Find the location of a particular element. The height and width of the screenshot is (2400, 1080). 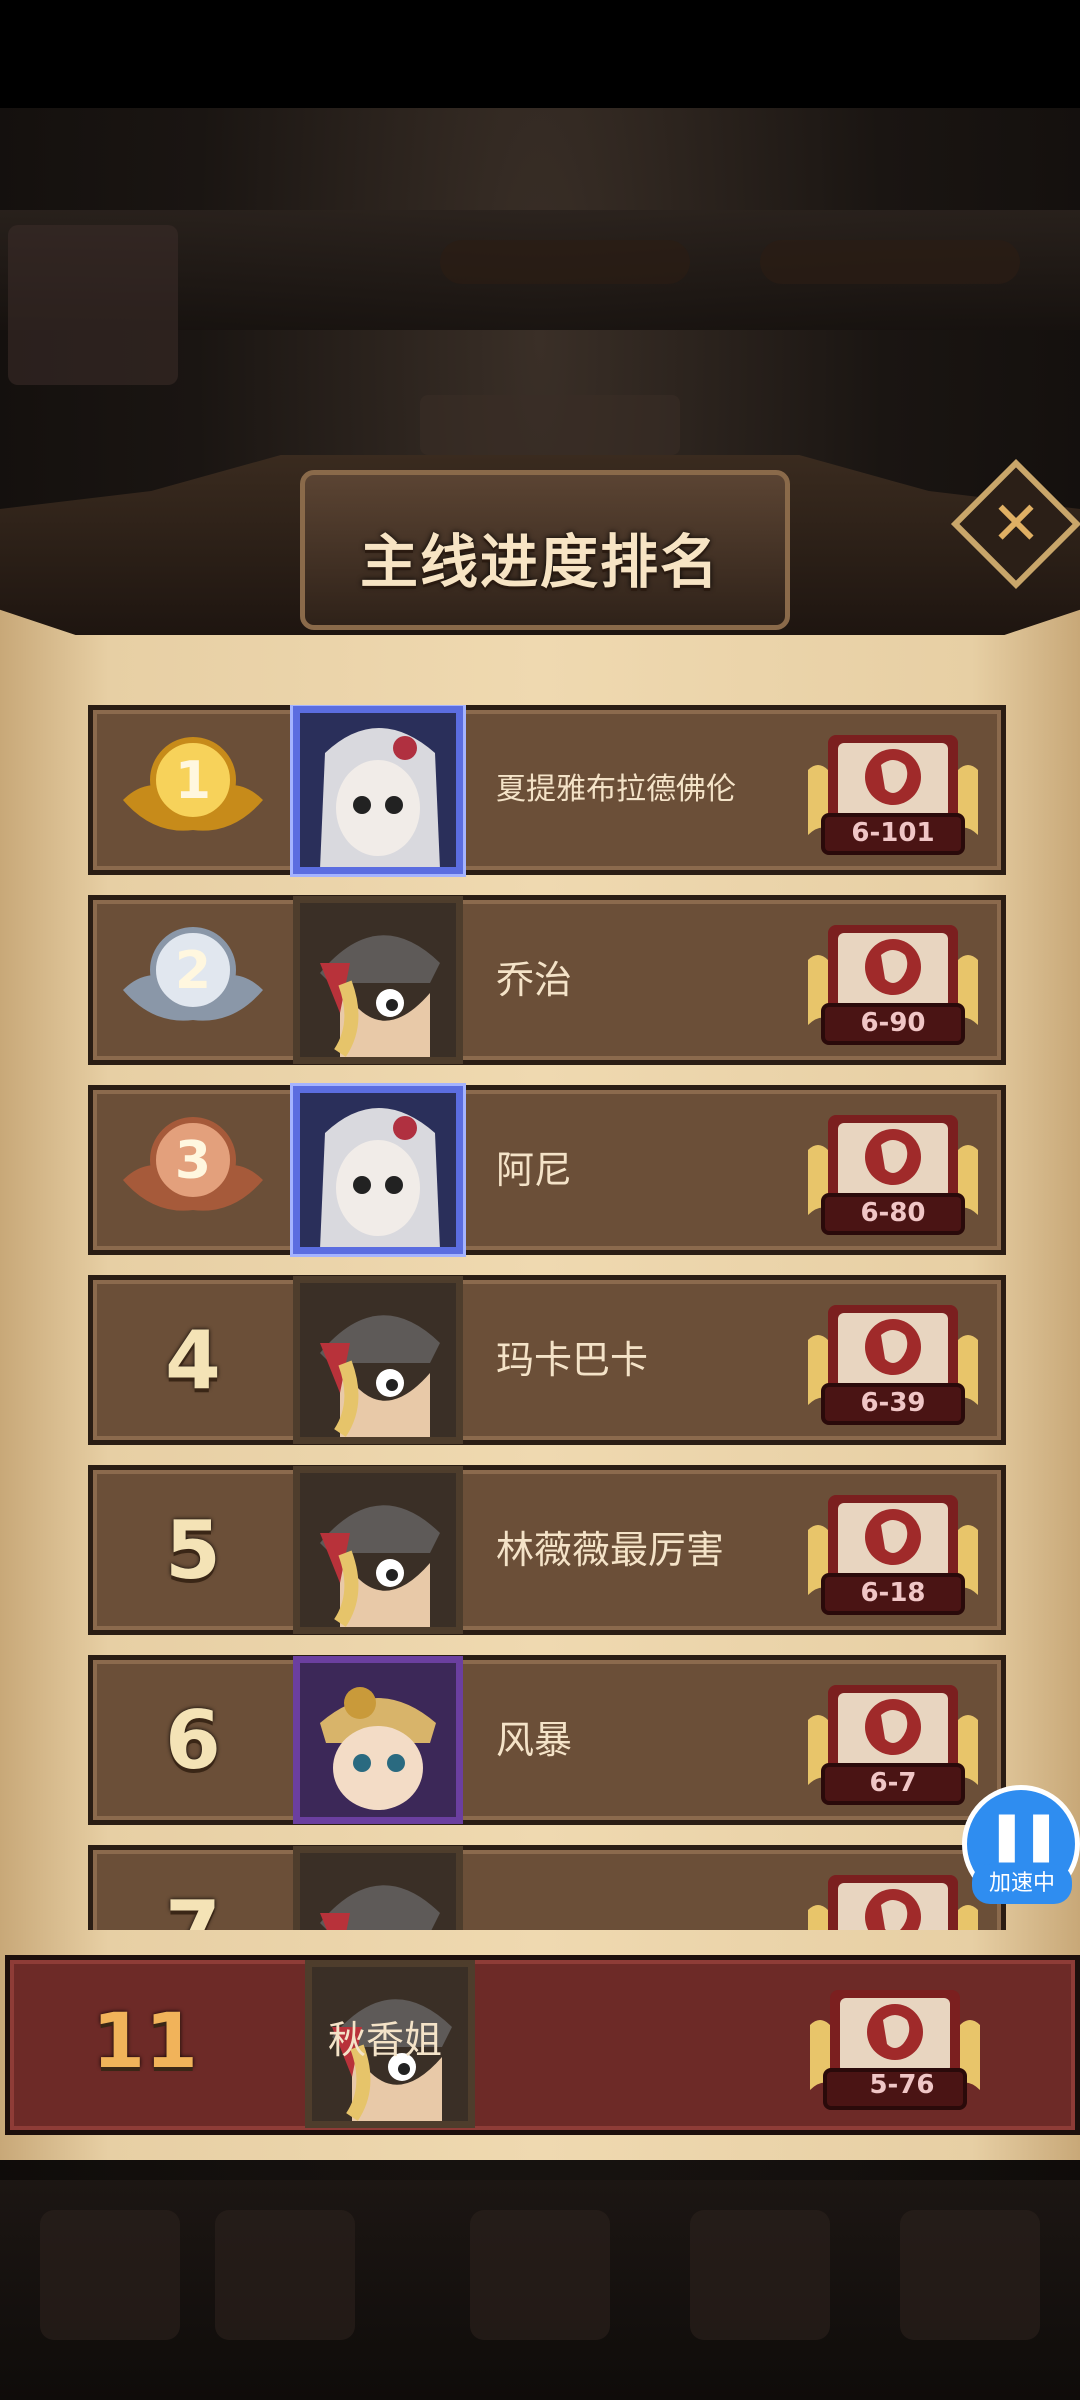

rank-medal-bronze: 3 is located at coordinates (193, 1170).